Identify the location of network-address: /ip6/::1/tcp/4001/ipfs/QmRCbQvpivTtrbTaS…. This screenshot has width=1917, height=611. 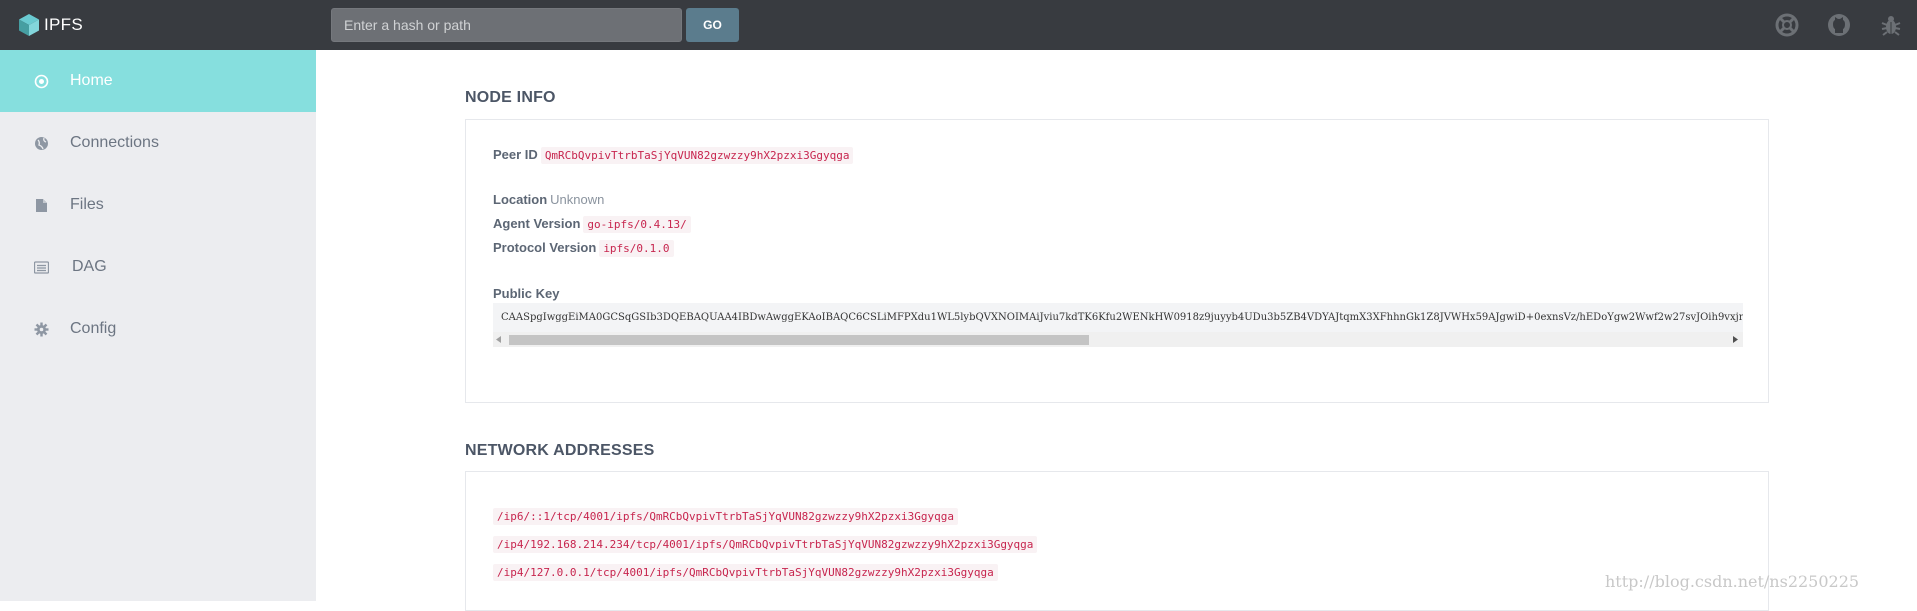
(725, 516).